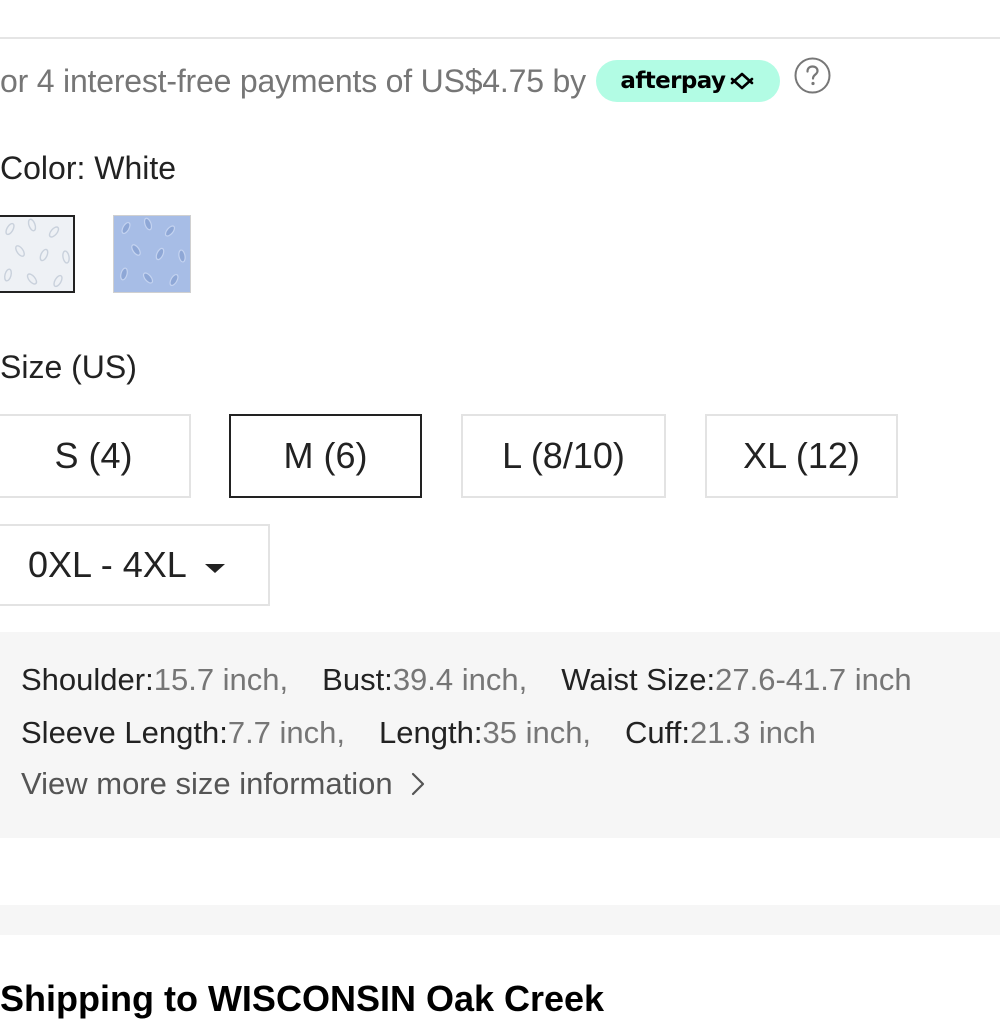 The image size is (1000, 1020). Describe the element at coordinates (460, 679) in the screenshot. I see `bust-value: 39.4 inch,` at that location.